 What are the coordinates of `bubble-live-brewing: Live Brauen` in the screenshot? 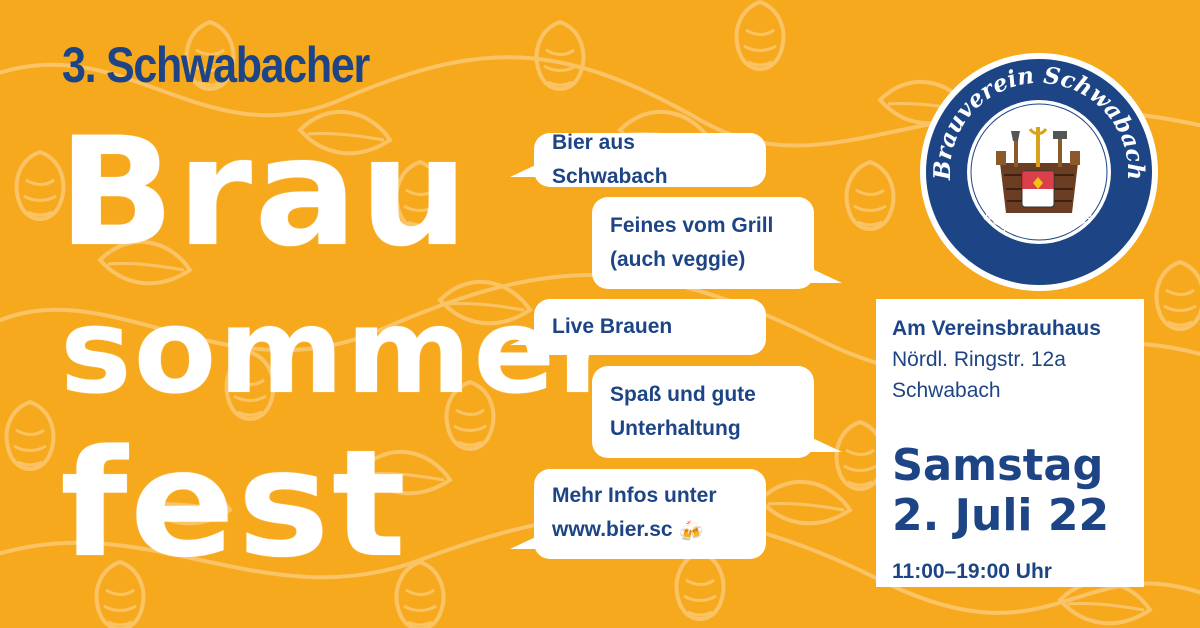 It's located at (638, 327).